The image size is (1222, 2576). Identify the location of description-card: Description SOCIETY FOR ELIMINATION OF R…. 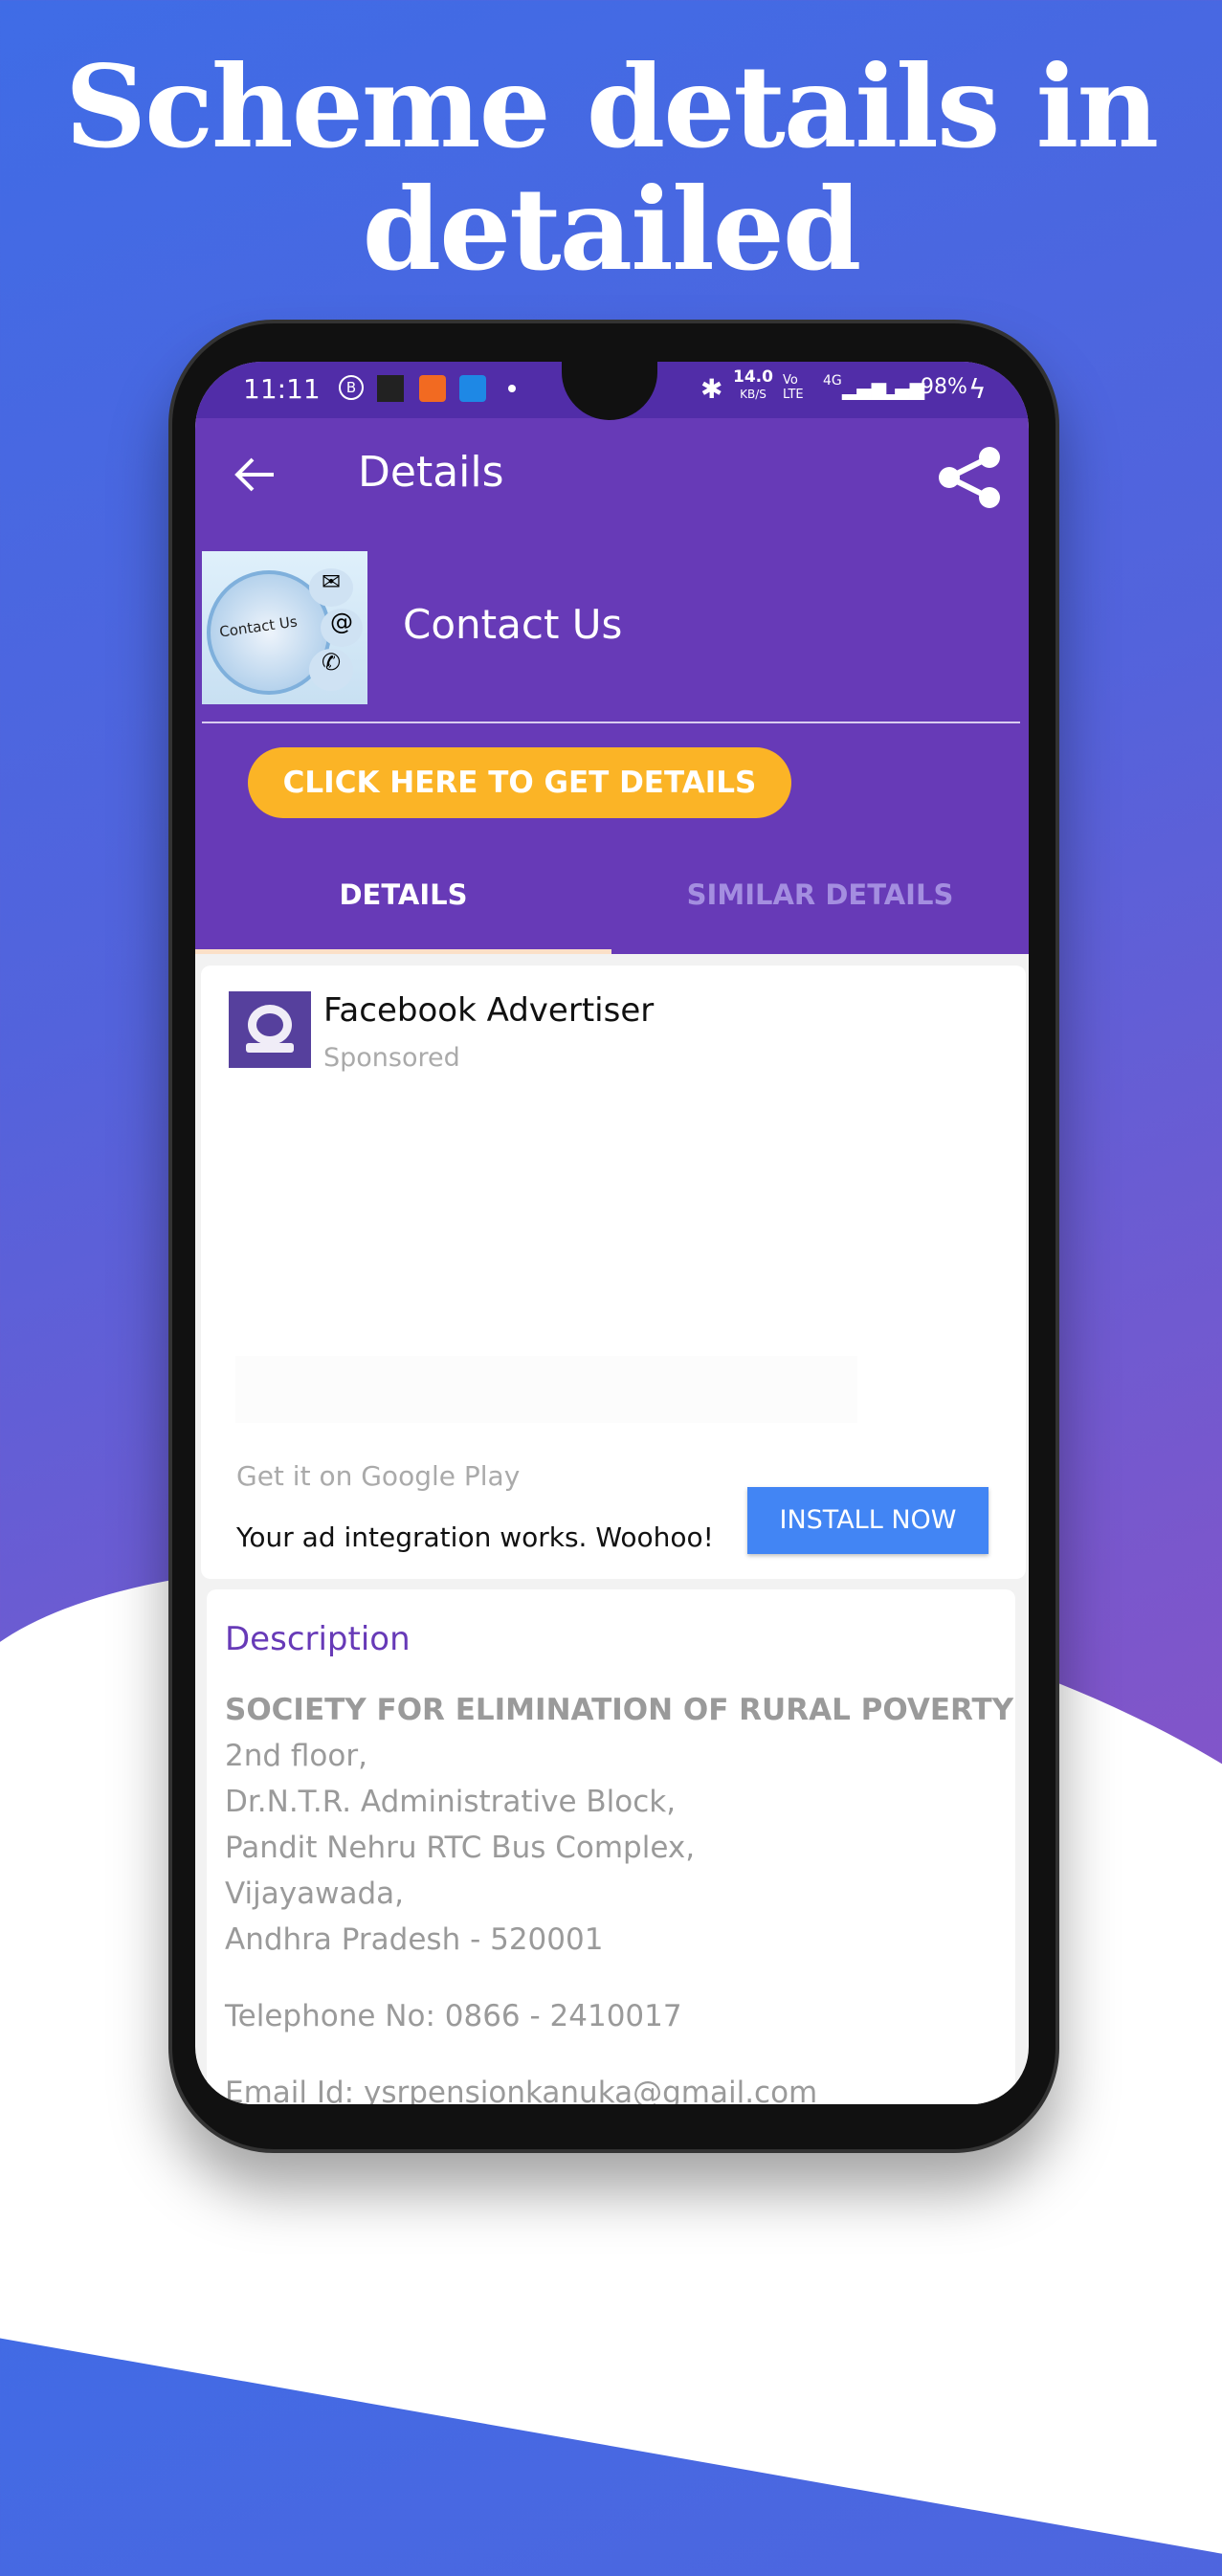
(611, 1846).